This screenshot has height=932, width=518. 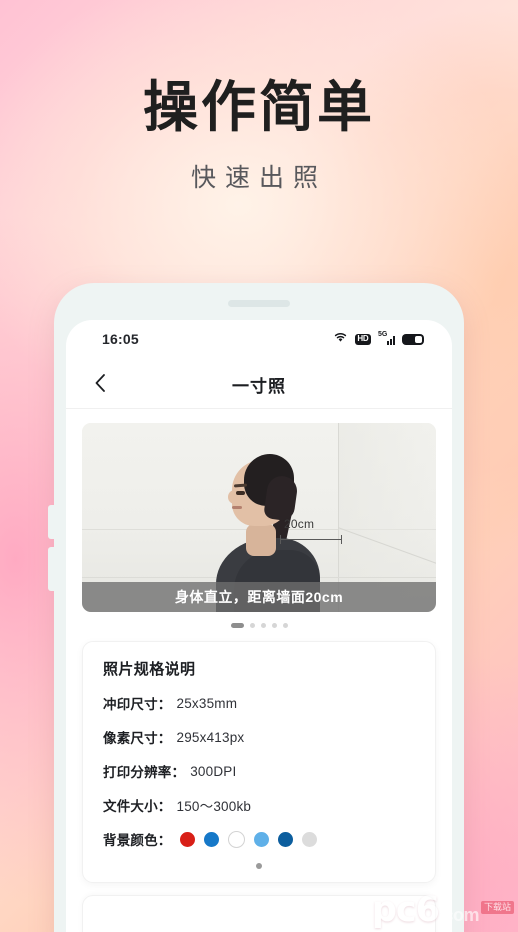 What do you see at coordinates (214, 806) in the screenshot?
I see `spec-value: 150～300kb` at bounding box center [214, 806].